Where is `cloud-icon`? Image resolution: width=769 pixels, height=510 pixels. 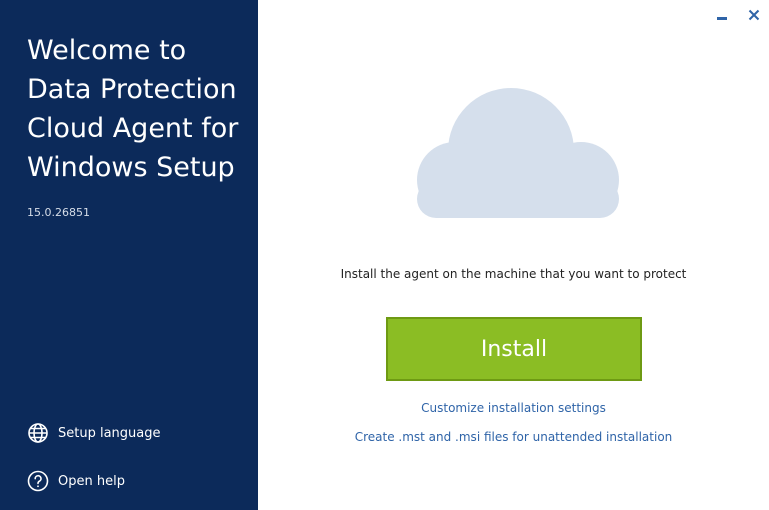
cloud-icon is located at coordinates (515, 155).